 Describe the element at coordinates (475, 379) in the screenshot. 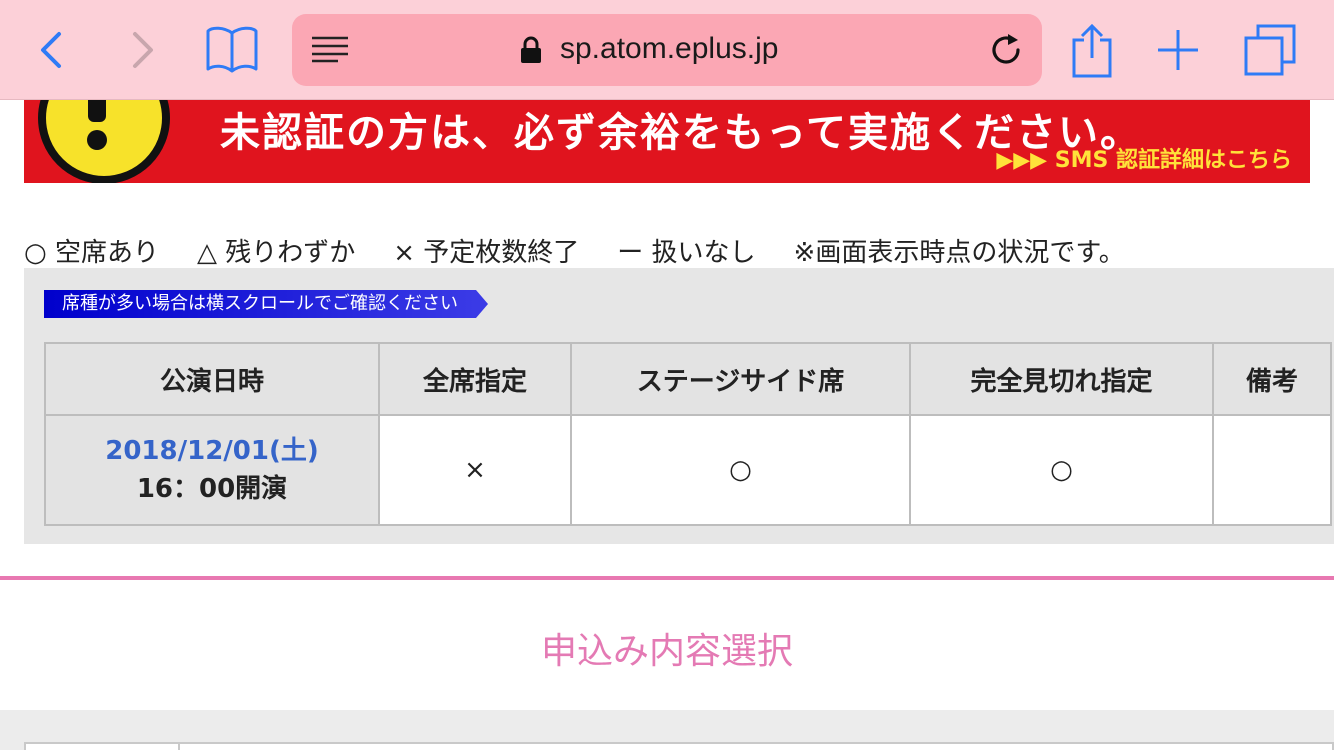

I see `header-all-reserved: 全席指定` at that location.